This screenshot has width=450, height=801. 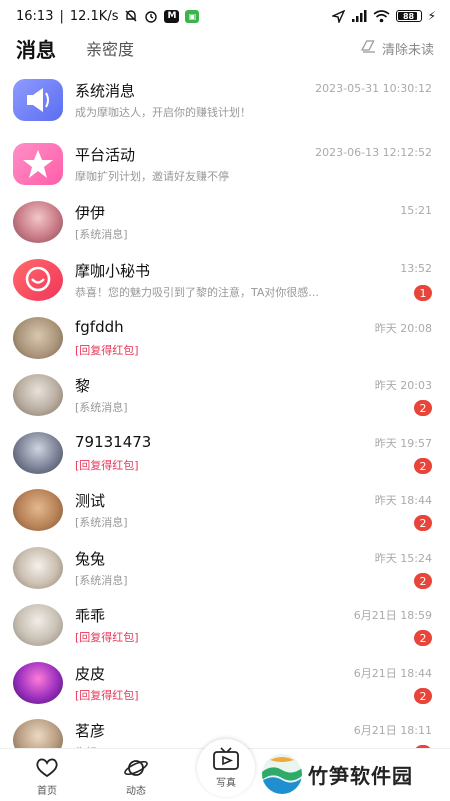 What do you see at coordinates (192, 16) in the screenshot?
I see `green-notification-icon: ▣` at bounding box center [192, 16].